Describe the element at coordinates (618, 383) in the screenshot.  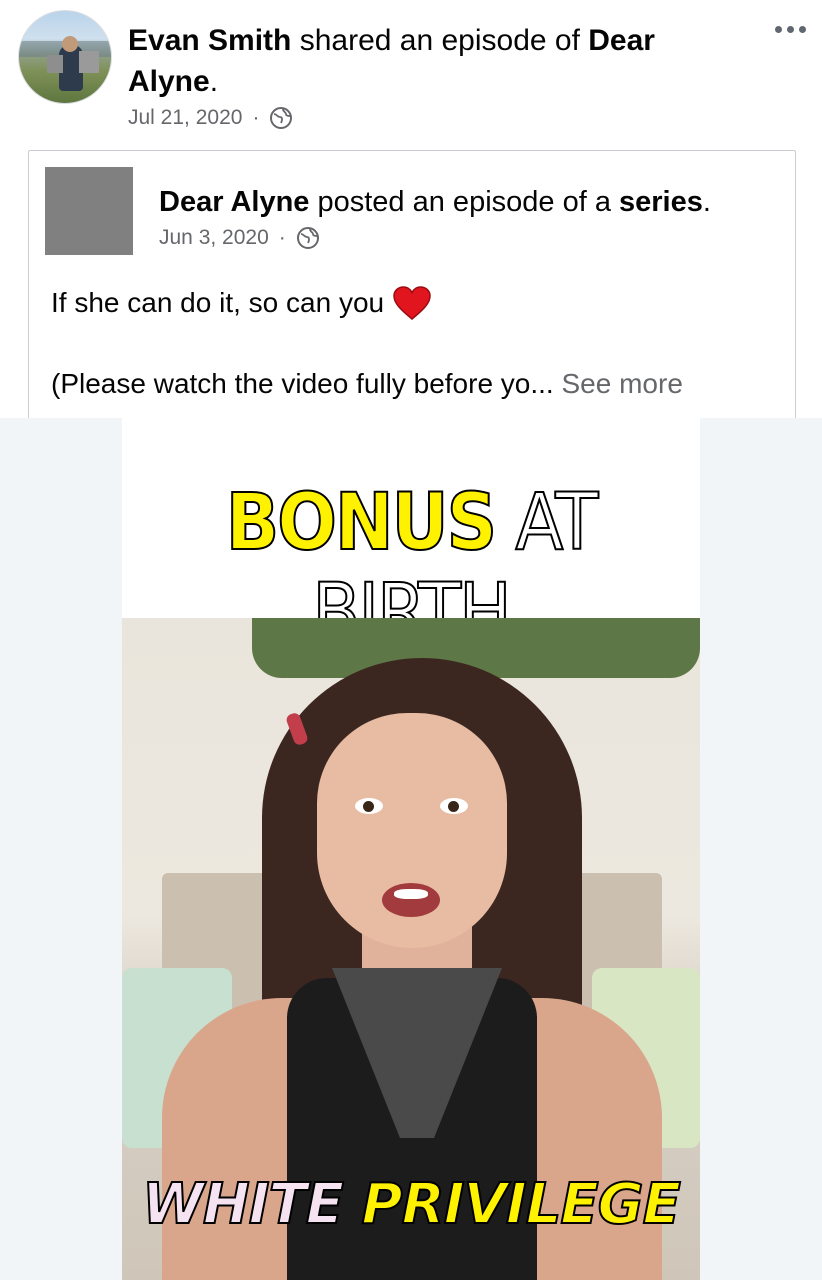
I see `see-more-link: See more` at that location.